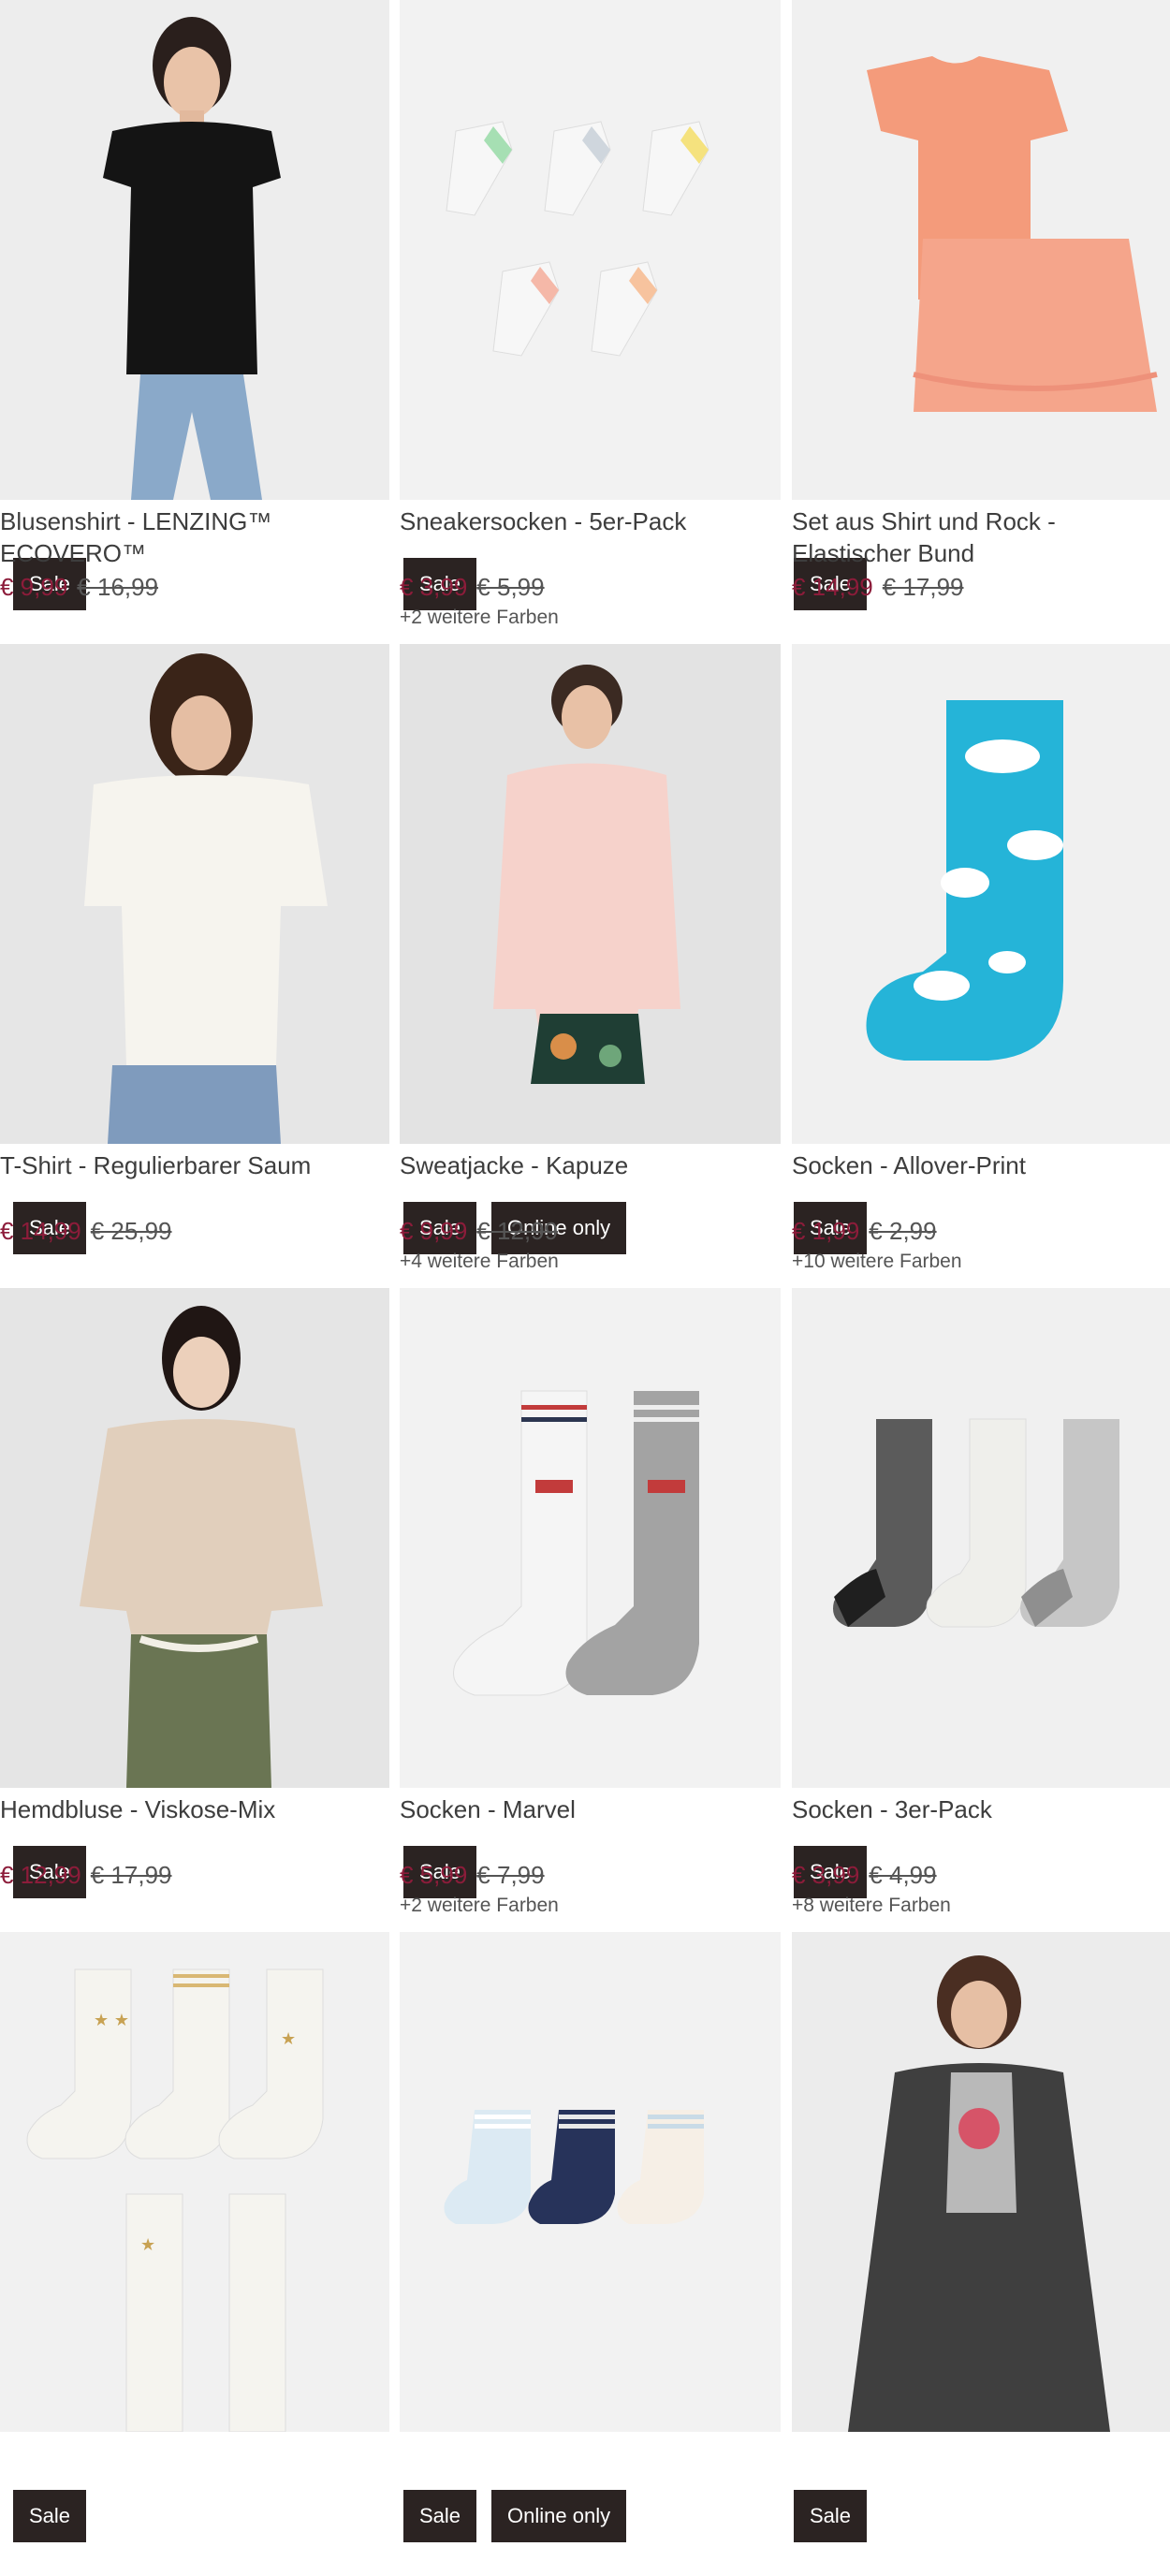 This screenshot has width=1170, height=2576. What do you see at coordinates (40, 1875) in the screenshot?
I see `sale-price: € 12,99` at bounding box center [40, 1875].